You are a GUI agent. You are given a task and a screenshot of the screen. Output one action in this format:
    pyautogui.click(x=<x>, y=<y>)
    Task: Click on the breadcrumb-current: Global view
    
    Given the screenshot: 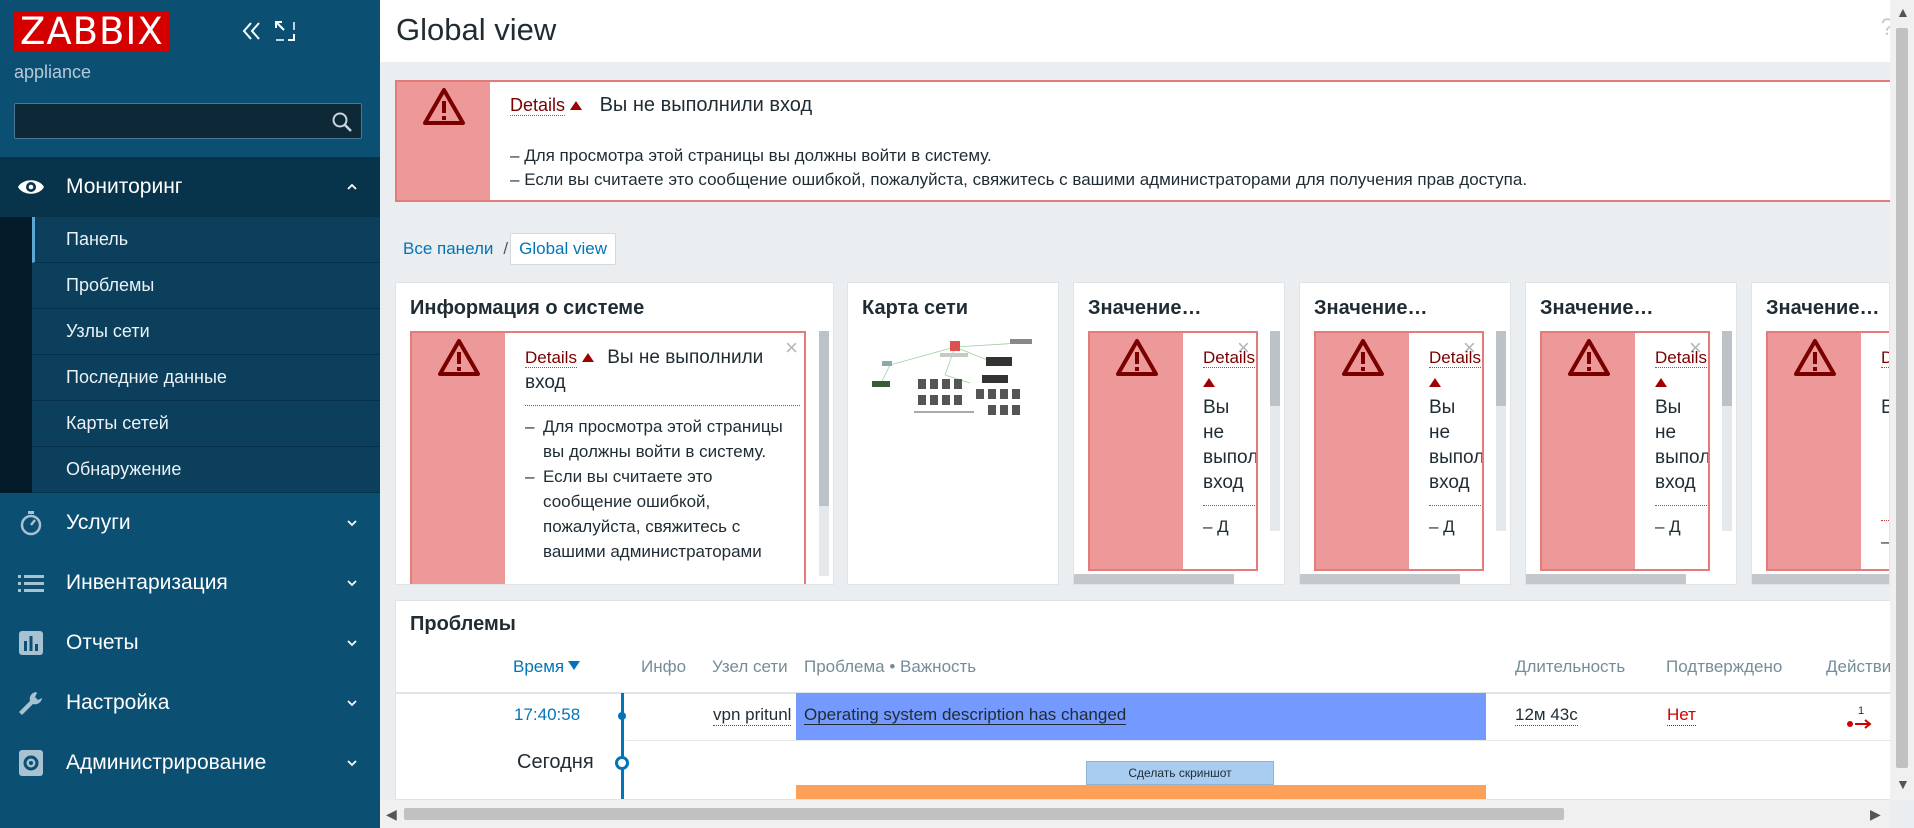 What is the action you would take?
    pyautogui.click(x=563, y=249)
    